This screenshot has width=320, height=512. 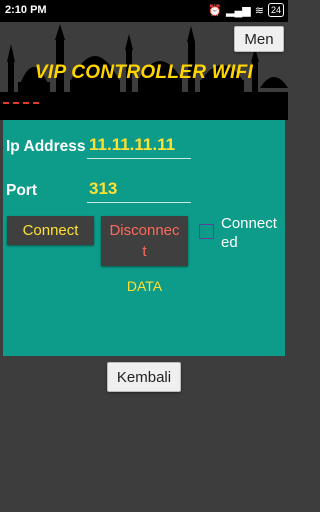 I want to click on data-label: DATA, so click(x=144, y=286).